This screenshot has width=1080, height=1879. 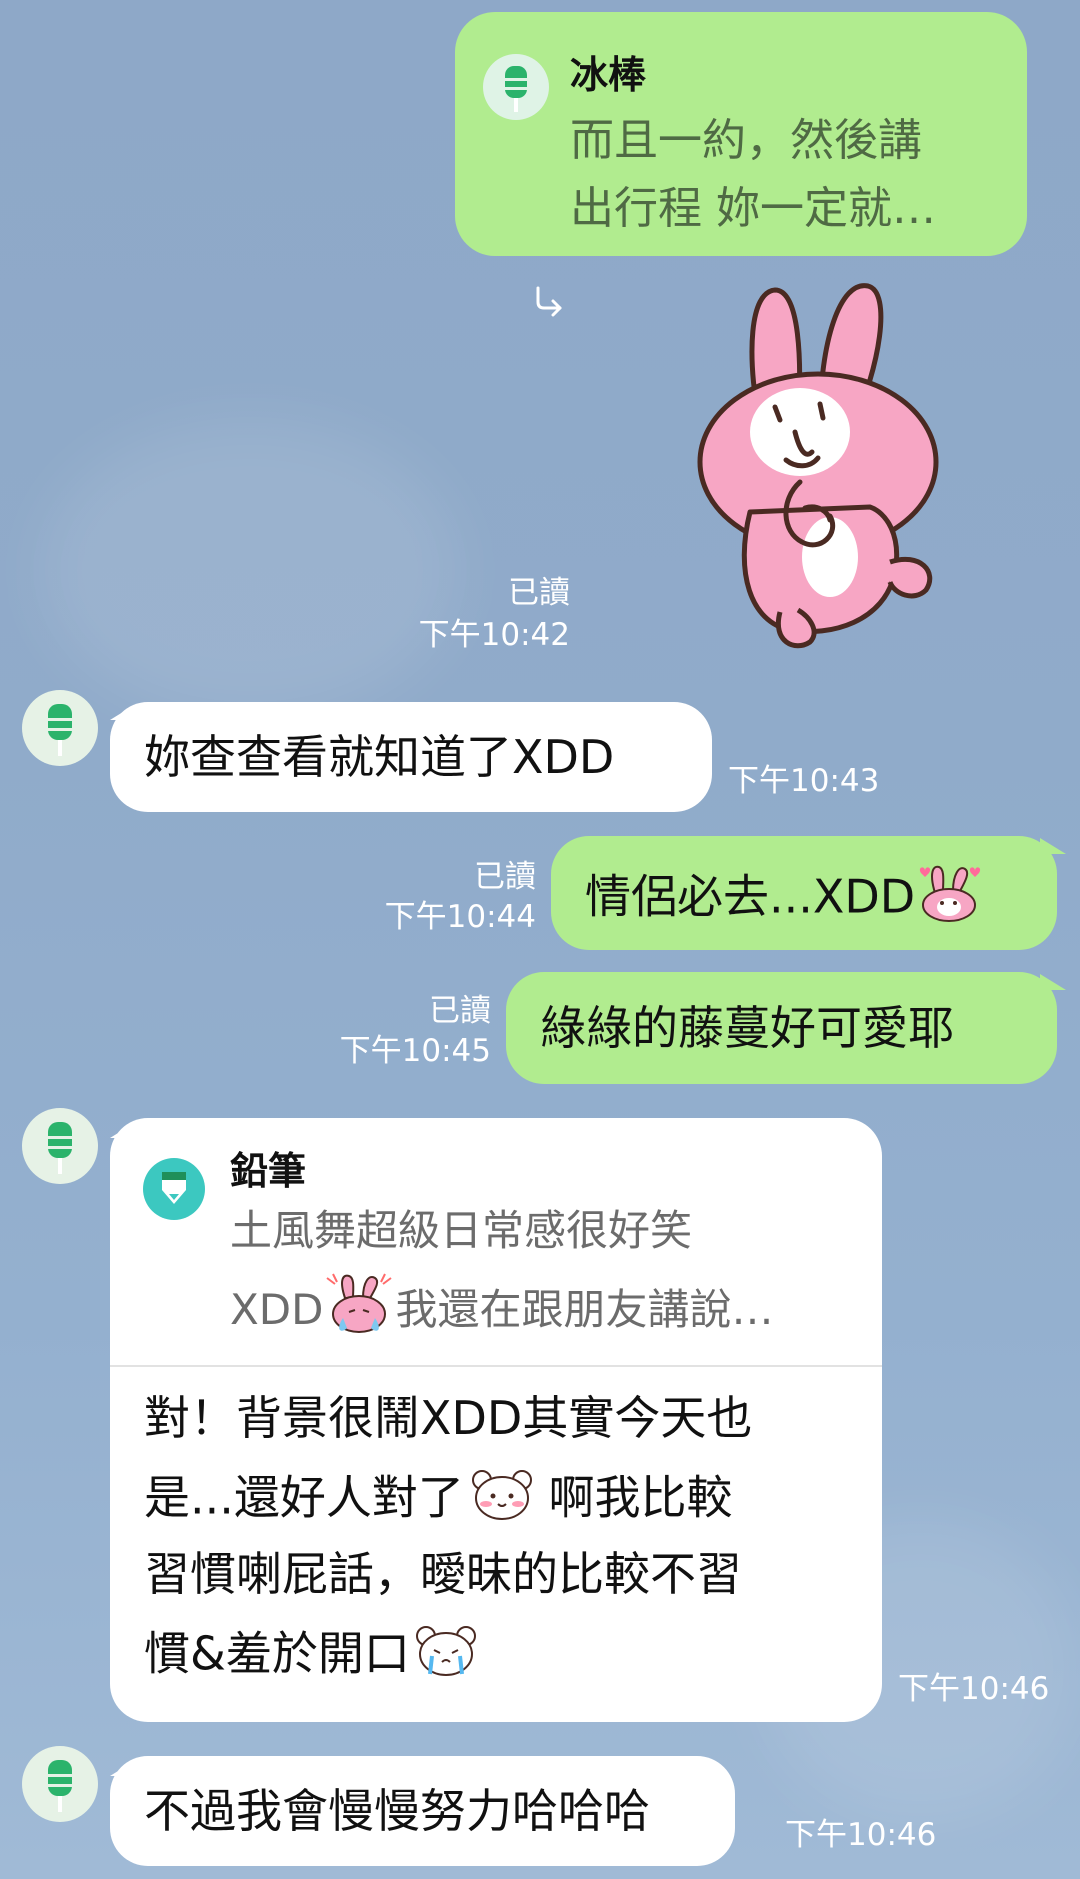 I want to click on bear-blush-emoji-icon, so click(x=502, y=1501).